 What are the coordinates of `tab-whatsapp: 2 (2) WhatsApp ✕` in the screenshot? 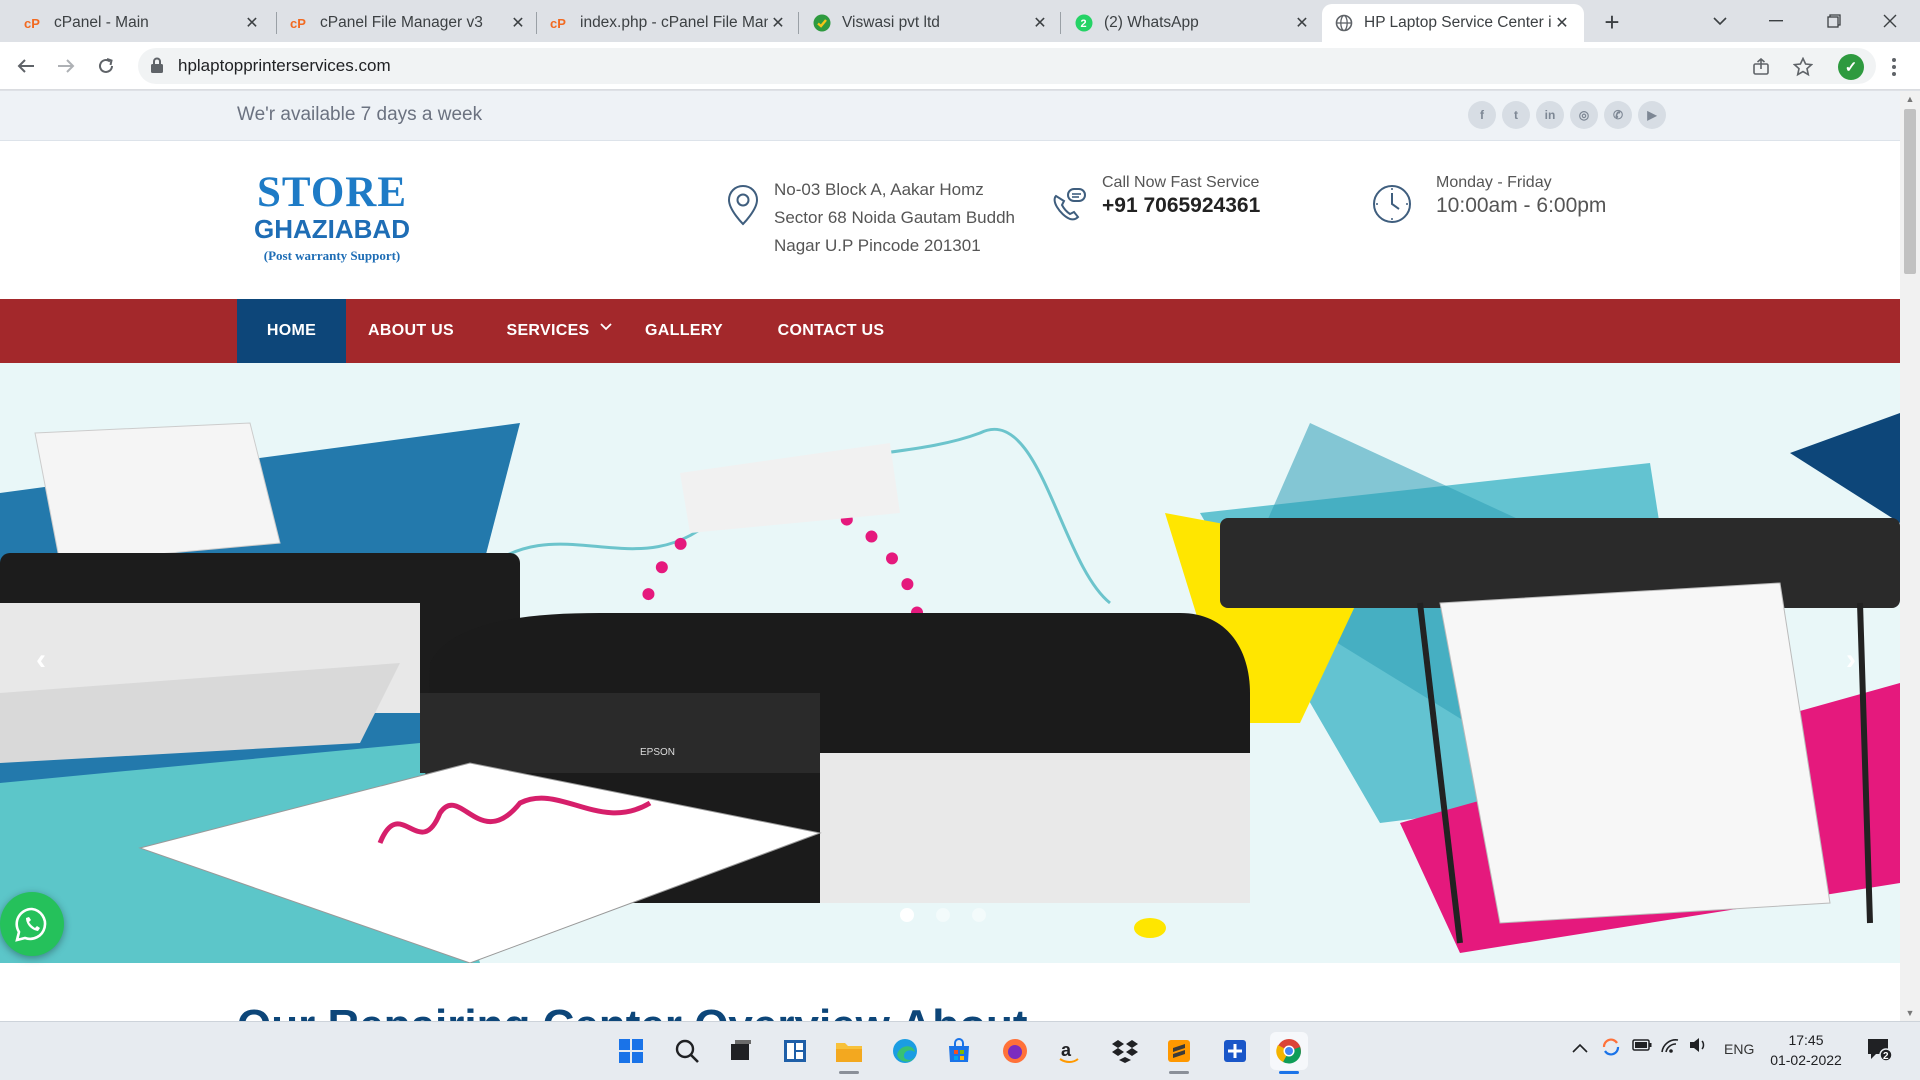 It's located at (1193, 23).